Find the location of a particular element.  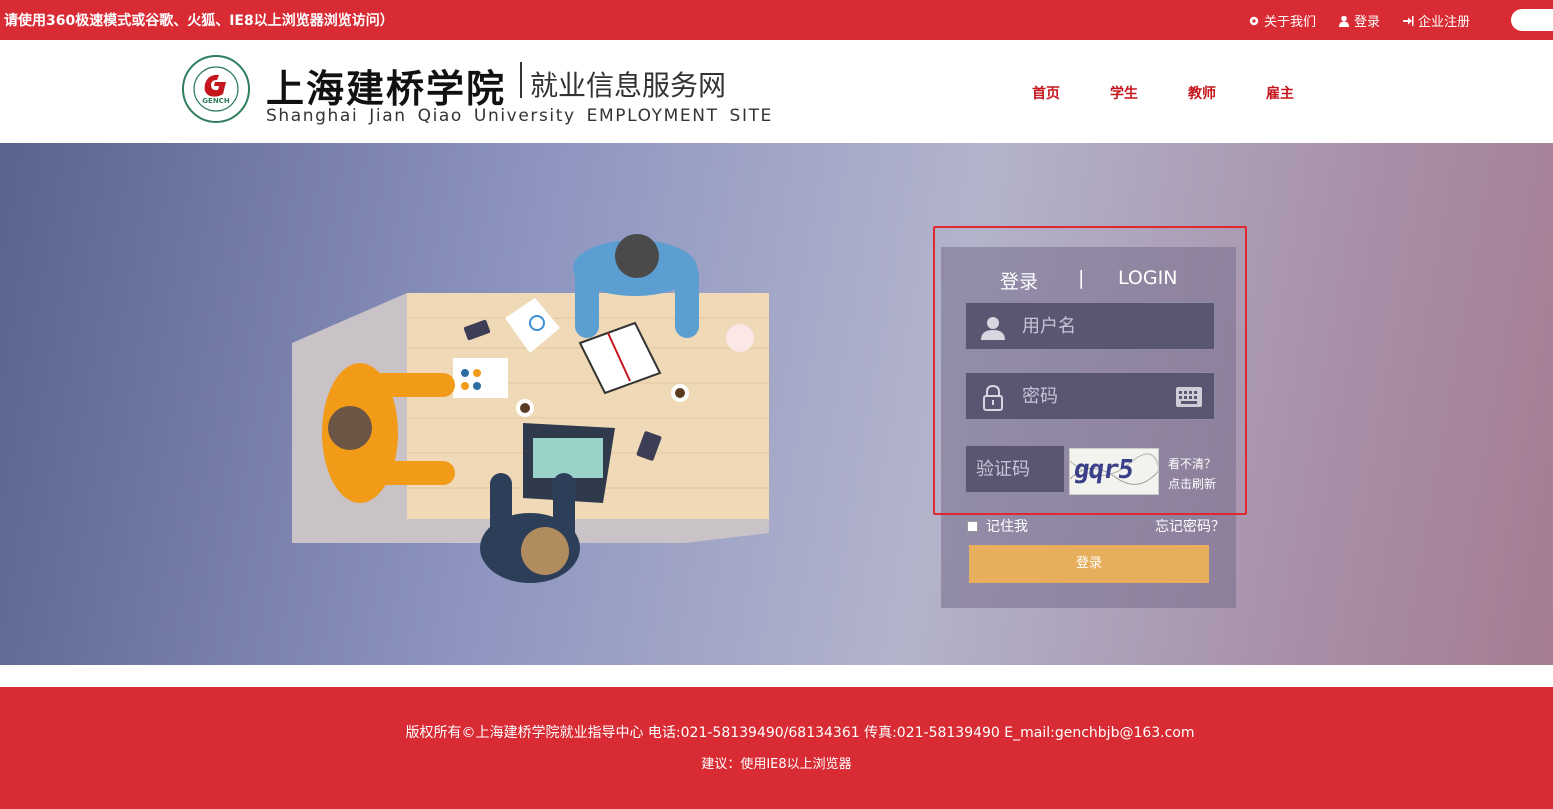

top-search-box is located at coordinates (1532, 20).